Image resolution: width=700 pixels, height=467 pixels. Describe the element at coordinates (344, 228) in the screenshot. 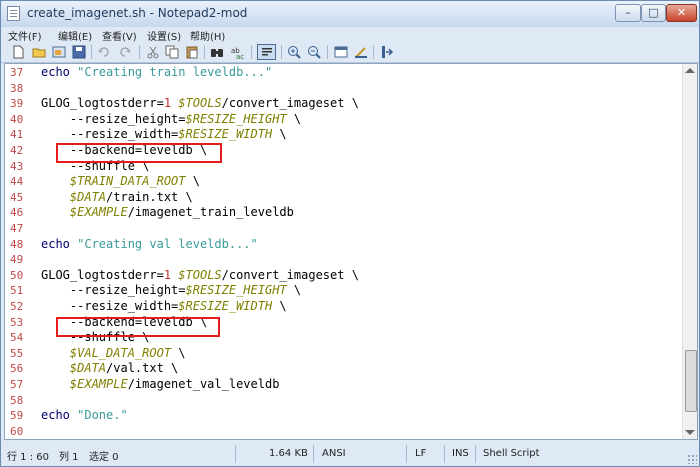

I see `code-line-47: 47` at that location.